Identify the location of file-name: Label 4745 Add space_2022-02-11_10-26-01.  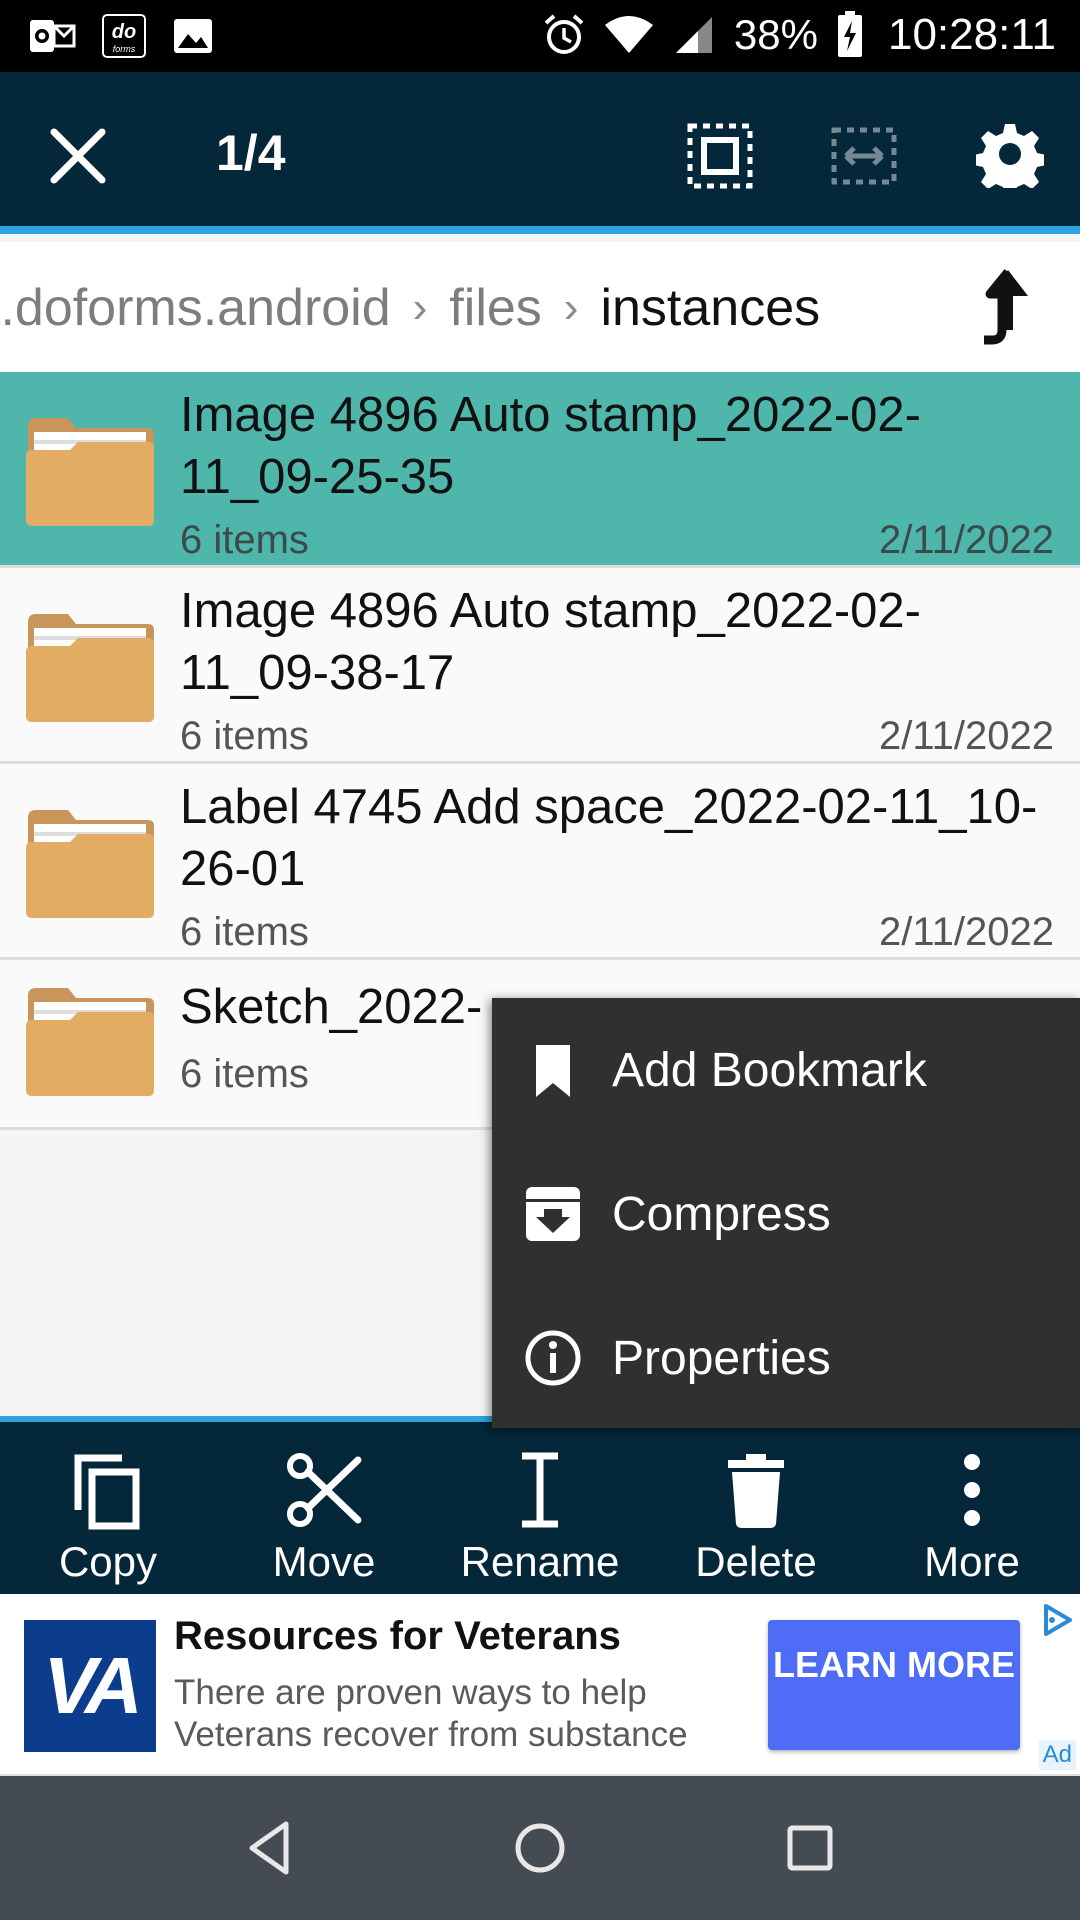
(609, 838).